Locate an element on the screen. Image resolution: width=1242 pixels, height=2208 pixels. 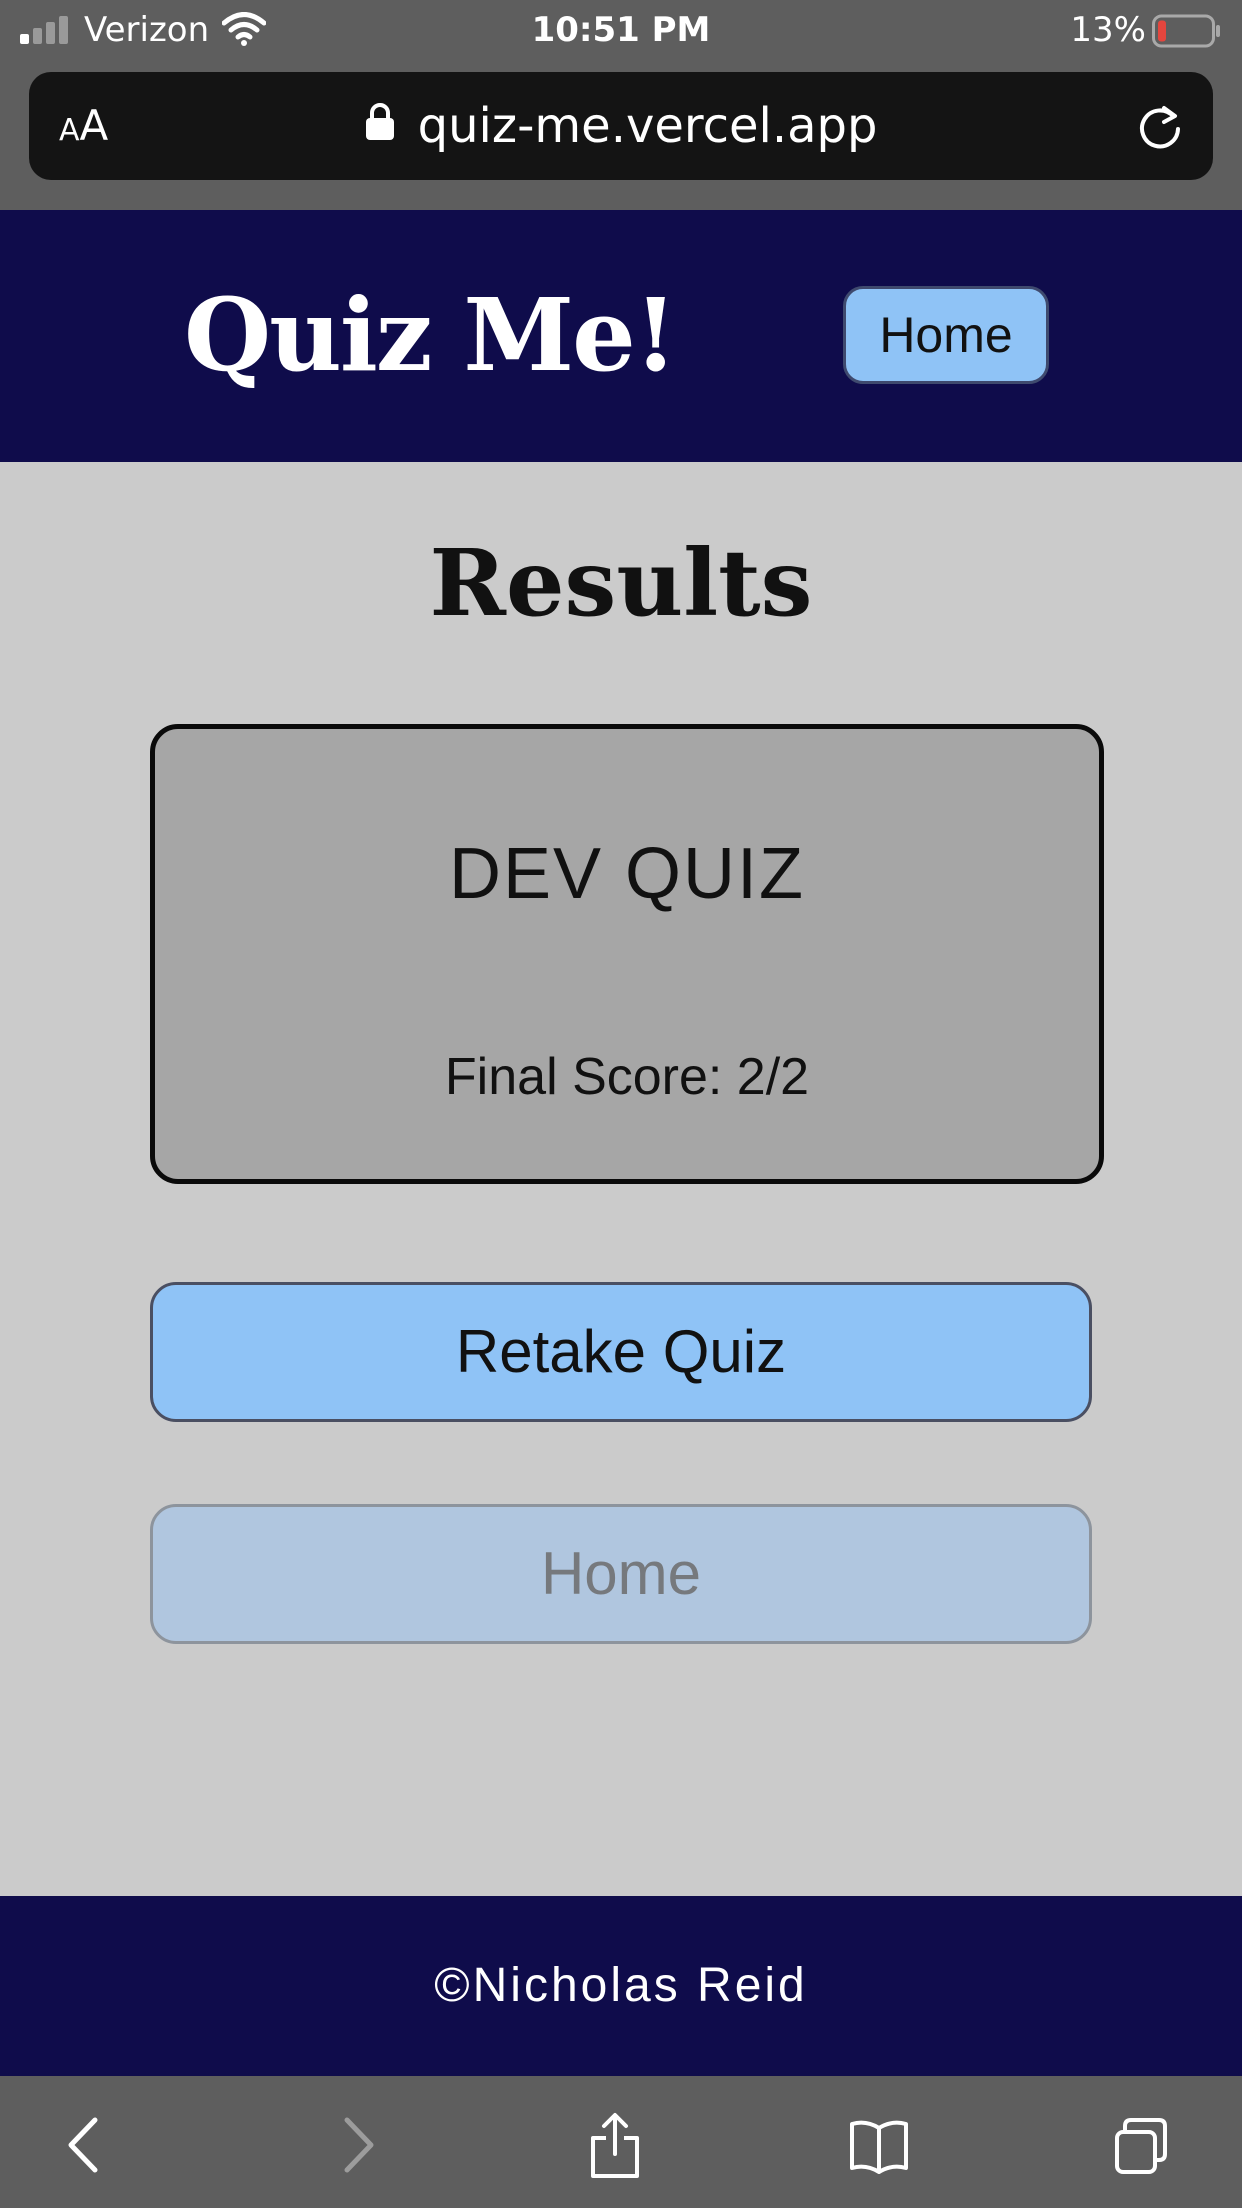
status-bar: Verizon 10:51 PM 13% is located at coordinates (621, 31).